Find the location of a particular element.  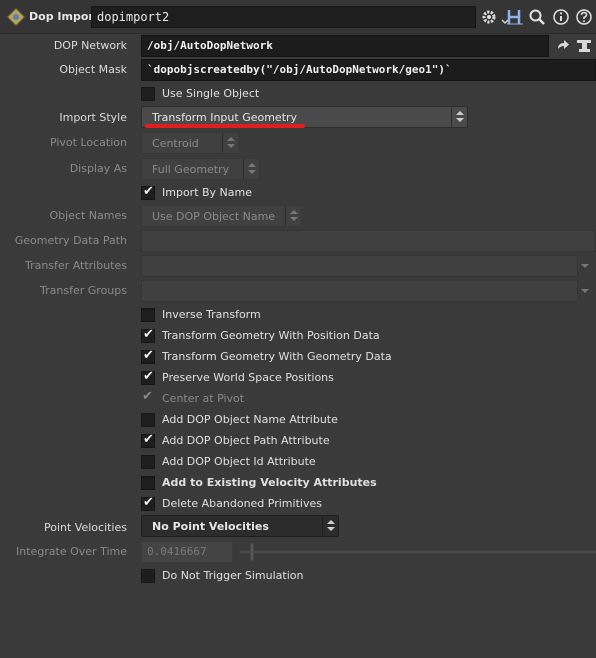

inverse-transform-label: Inverse Transform is located at coordinates (211, 314).